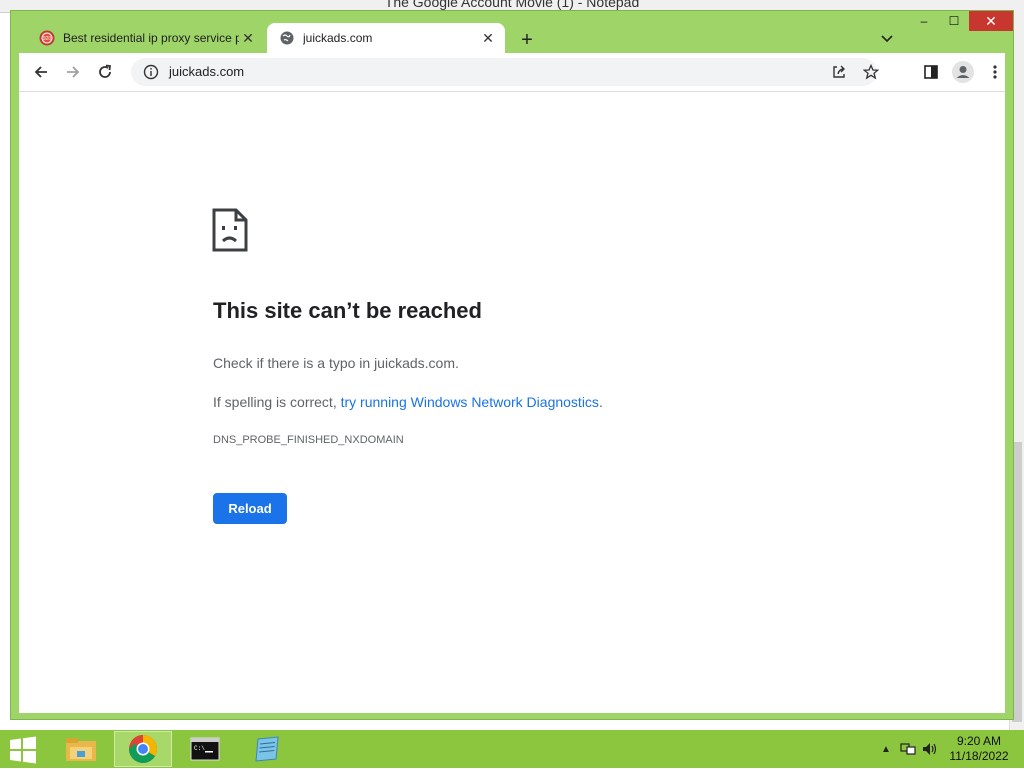 The width and height of the screenshot is (1024, 769). What do you see at coordinates (995, 72) in the screenshot?
I see `menu-kebab-icon` at bounding box center [995, 72].